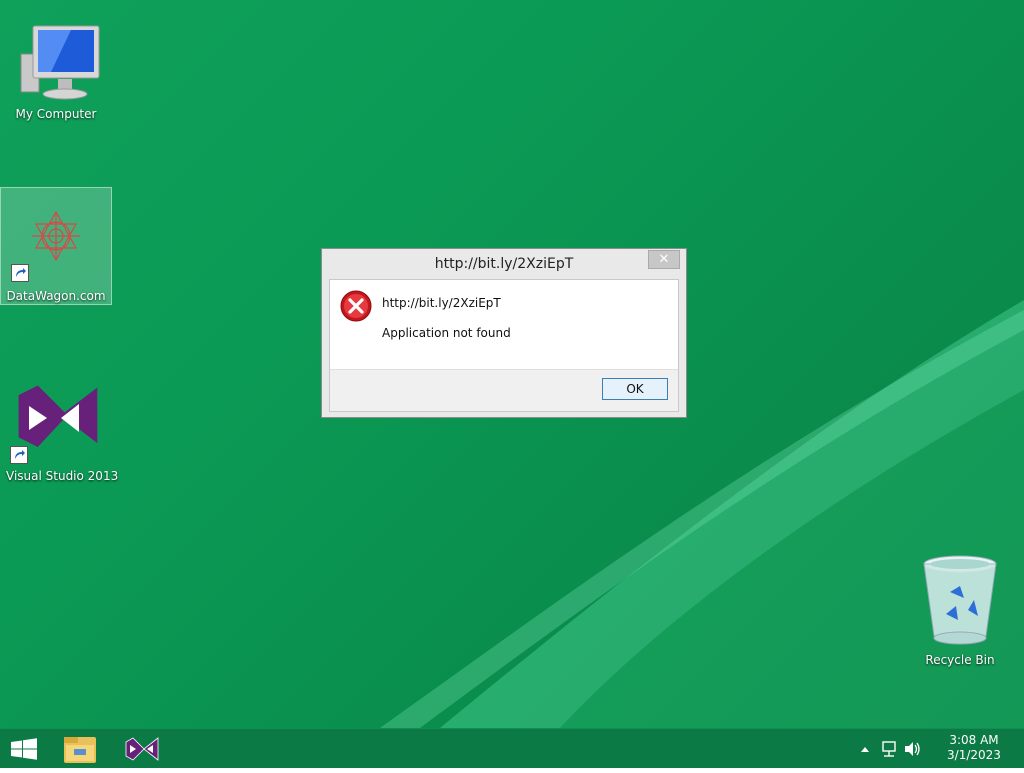 The width and height of the screenshot is (1024, 773). Describe the element at coordinates (56, 236) in the screenshot. I see `datawagon-logo-icon` at that location.